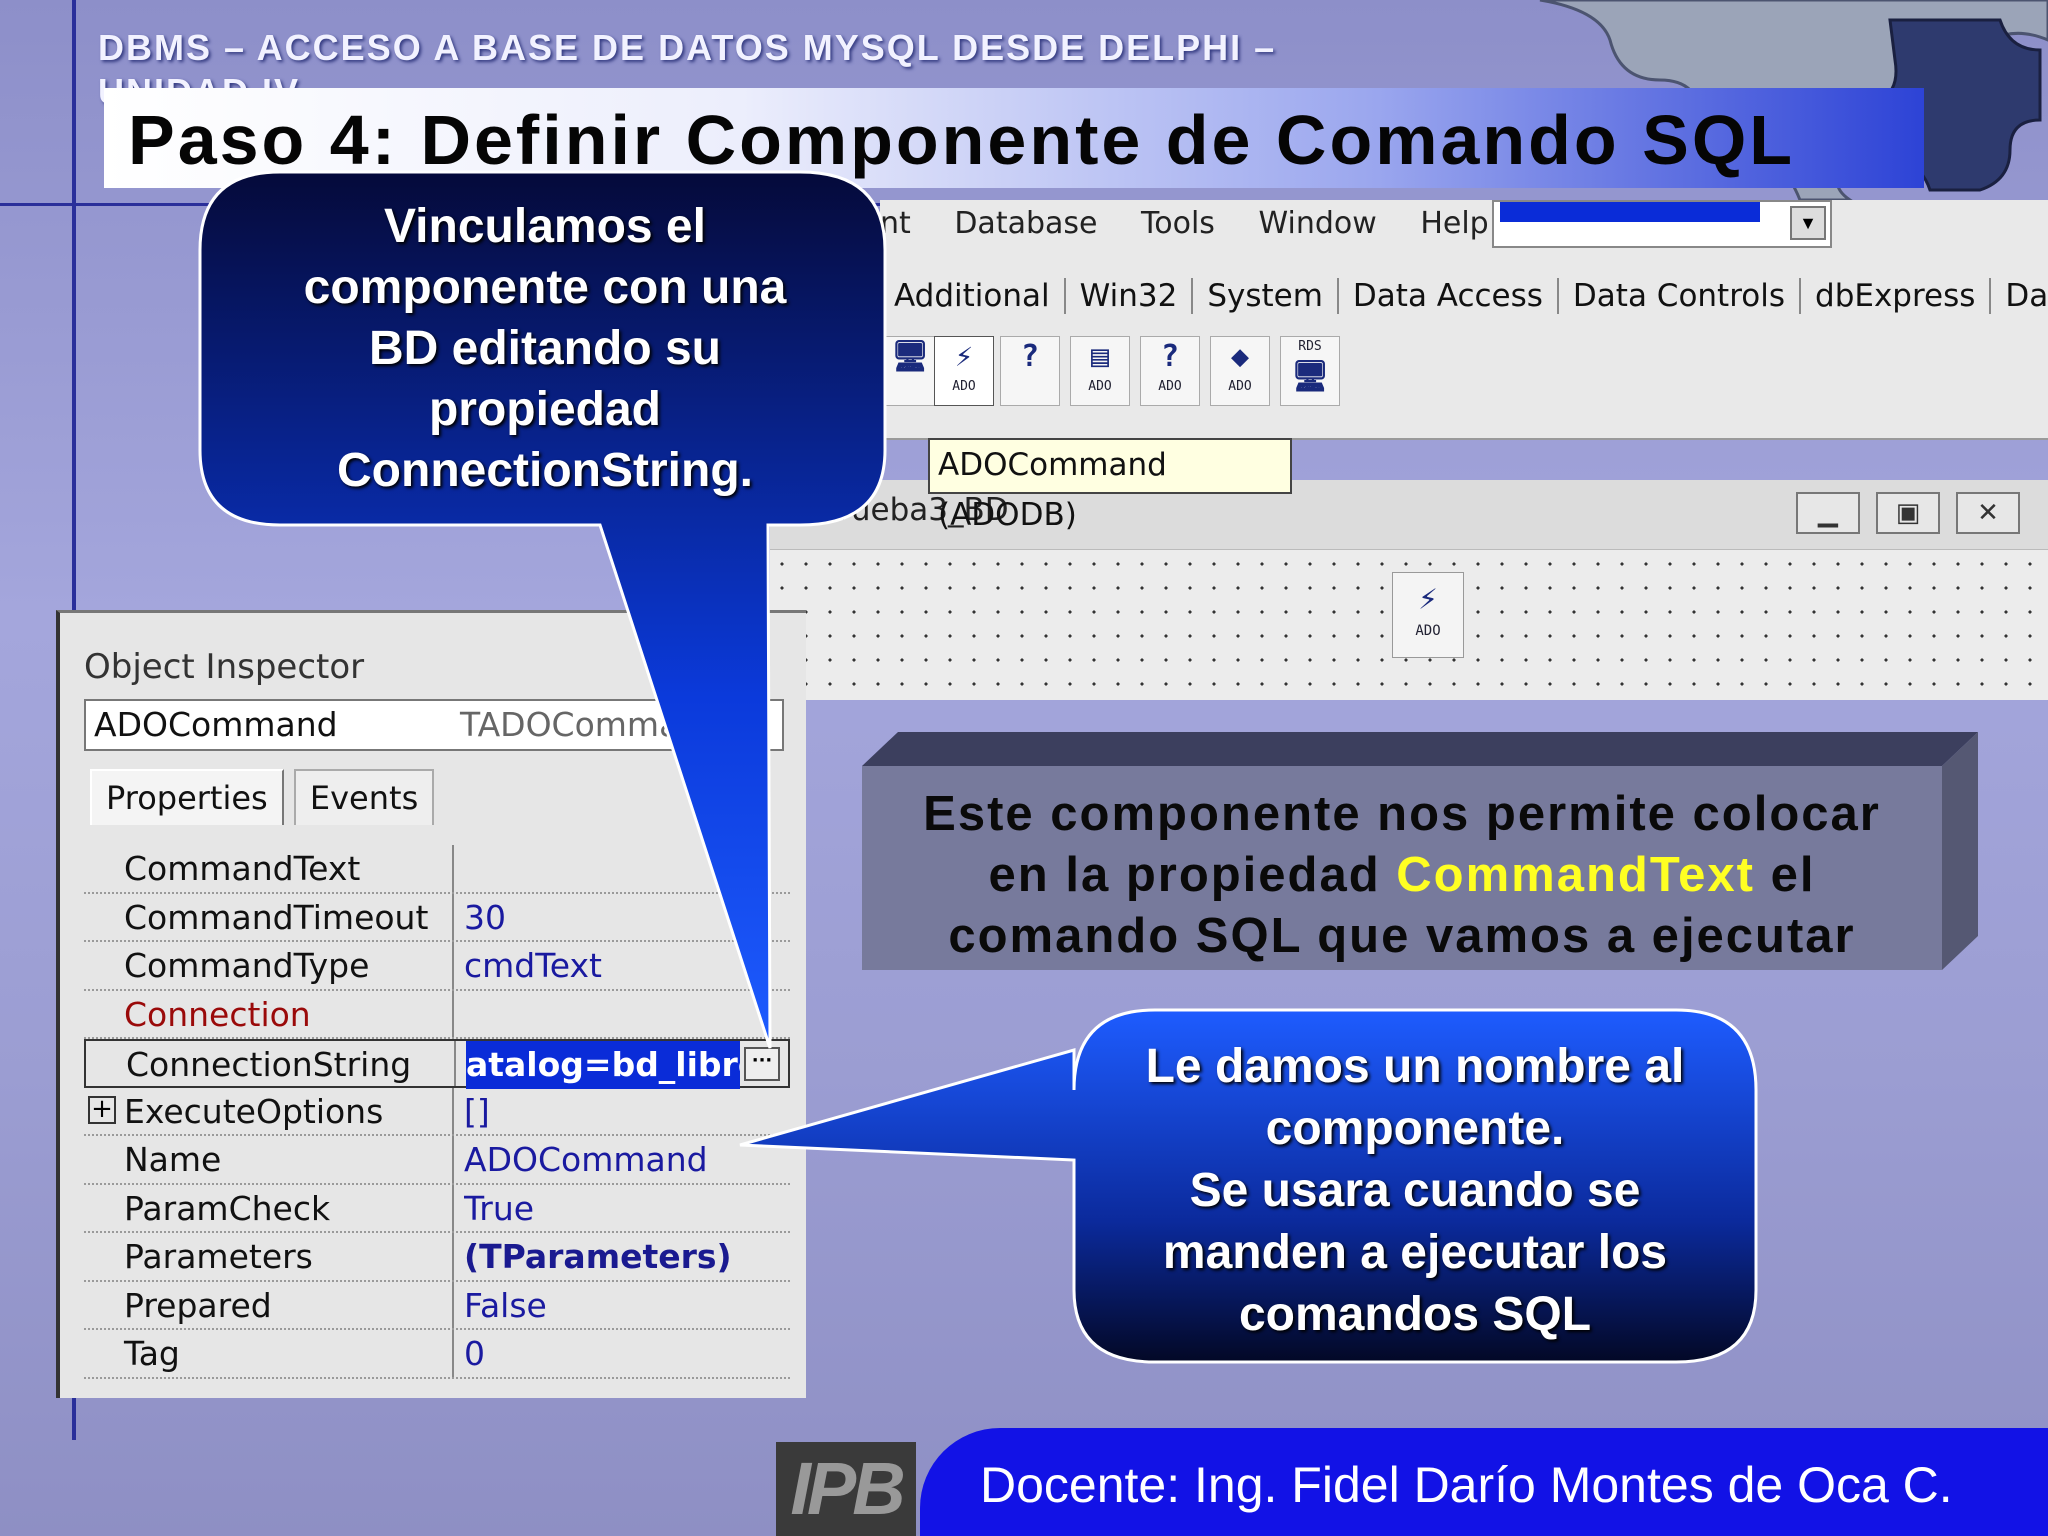 Image resolution: width=2048 pixels, height=1536 pixels. What do you see at coordinates (1960, 851) in the screenshot?
I see `info-box-bevel-side` at bounding box center [1960, 851].